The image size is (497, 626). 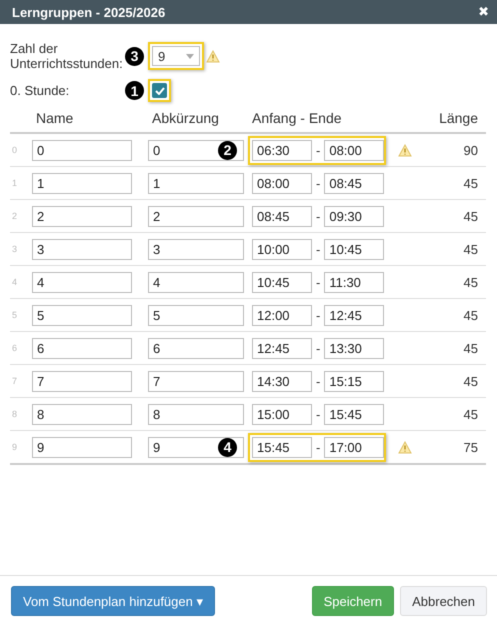 What do you see at coordinates (89, 12) in the screenshot?
I see `window-title: Lerngruppen - 2025/2026` at bounding box center [89, 12].